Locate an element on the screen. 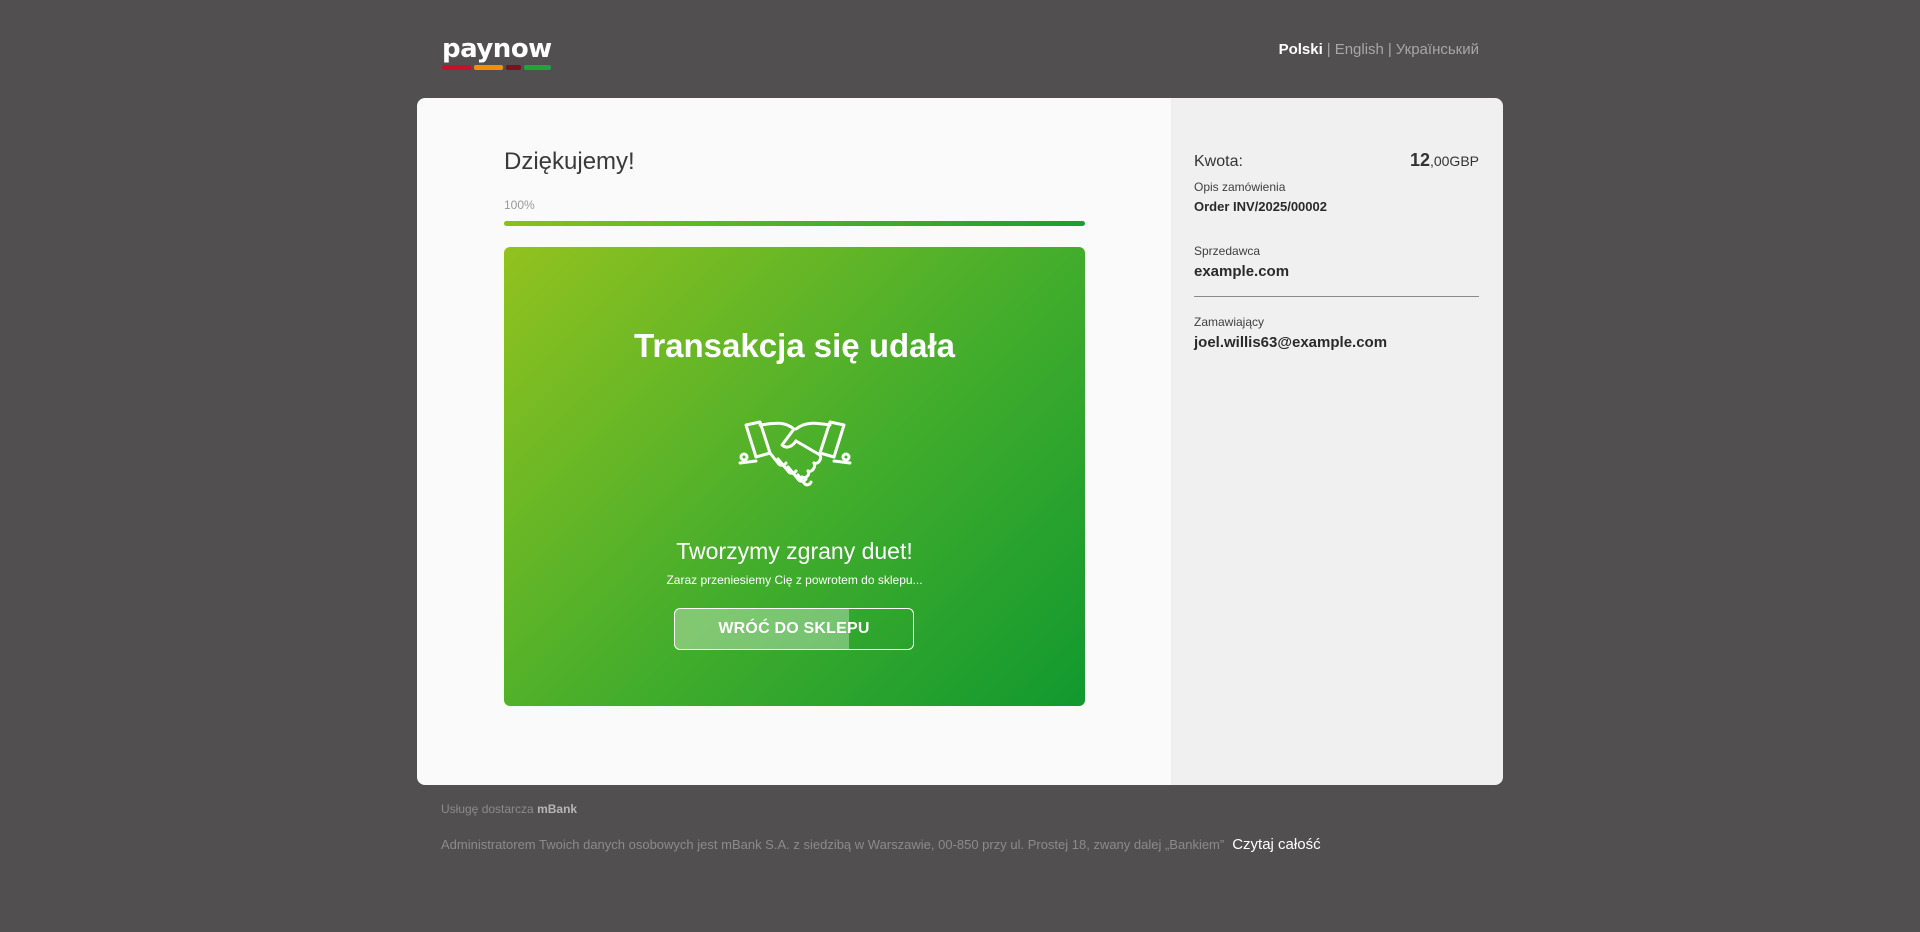 The height and width of the screenshot is (932, 1920). order-description-label: Opis zamówienia is located at coordinates (1240, 187).